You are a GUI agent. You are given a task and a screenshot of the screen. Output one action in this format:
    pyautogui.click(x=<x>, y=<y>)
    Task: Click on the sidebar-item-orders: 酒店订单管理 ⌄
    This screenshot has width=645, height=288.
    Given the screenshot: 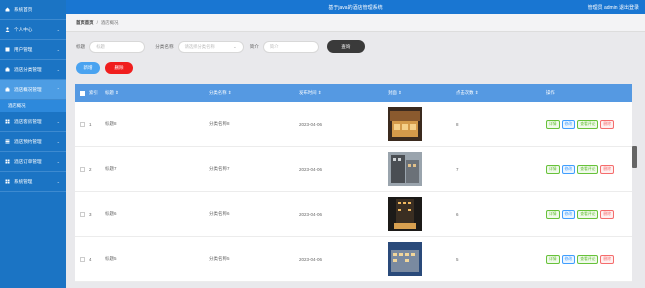 What is the action you would take?
    pyautogui.click(x=33, y=162)
    